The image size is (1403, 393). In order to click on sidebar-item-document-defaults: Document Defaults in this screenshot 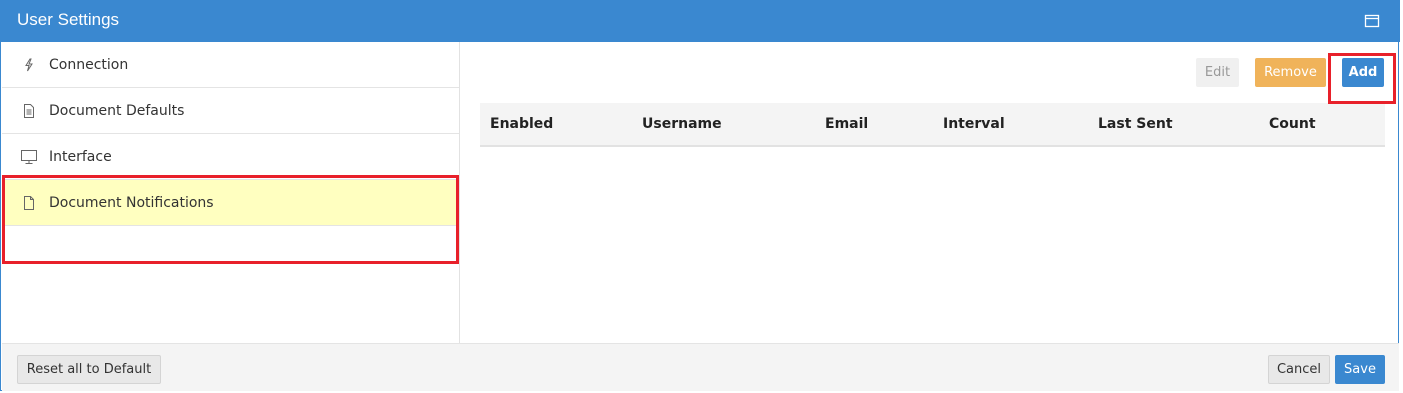, I will do `click(230, 111)`.